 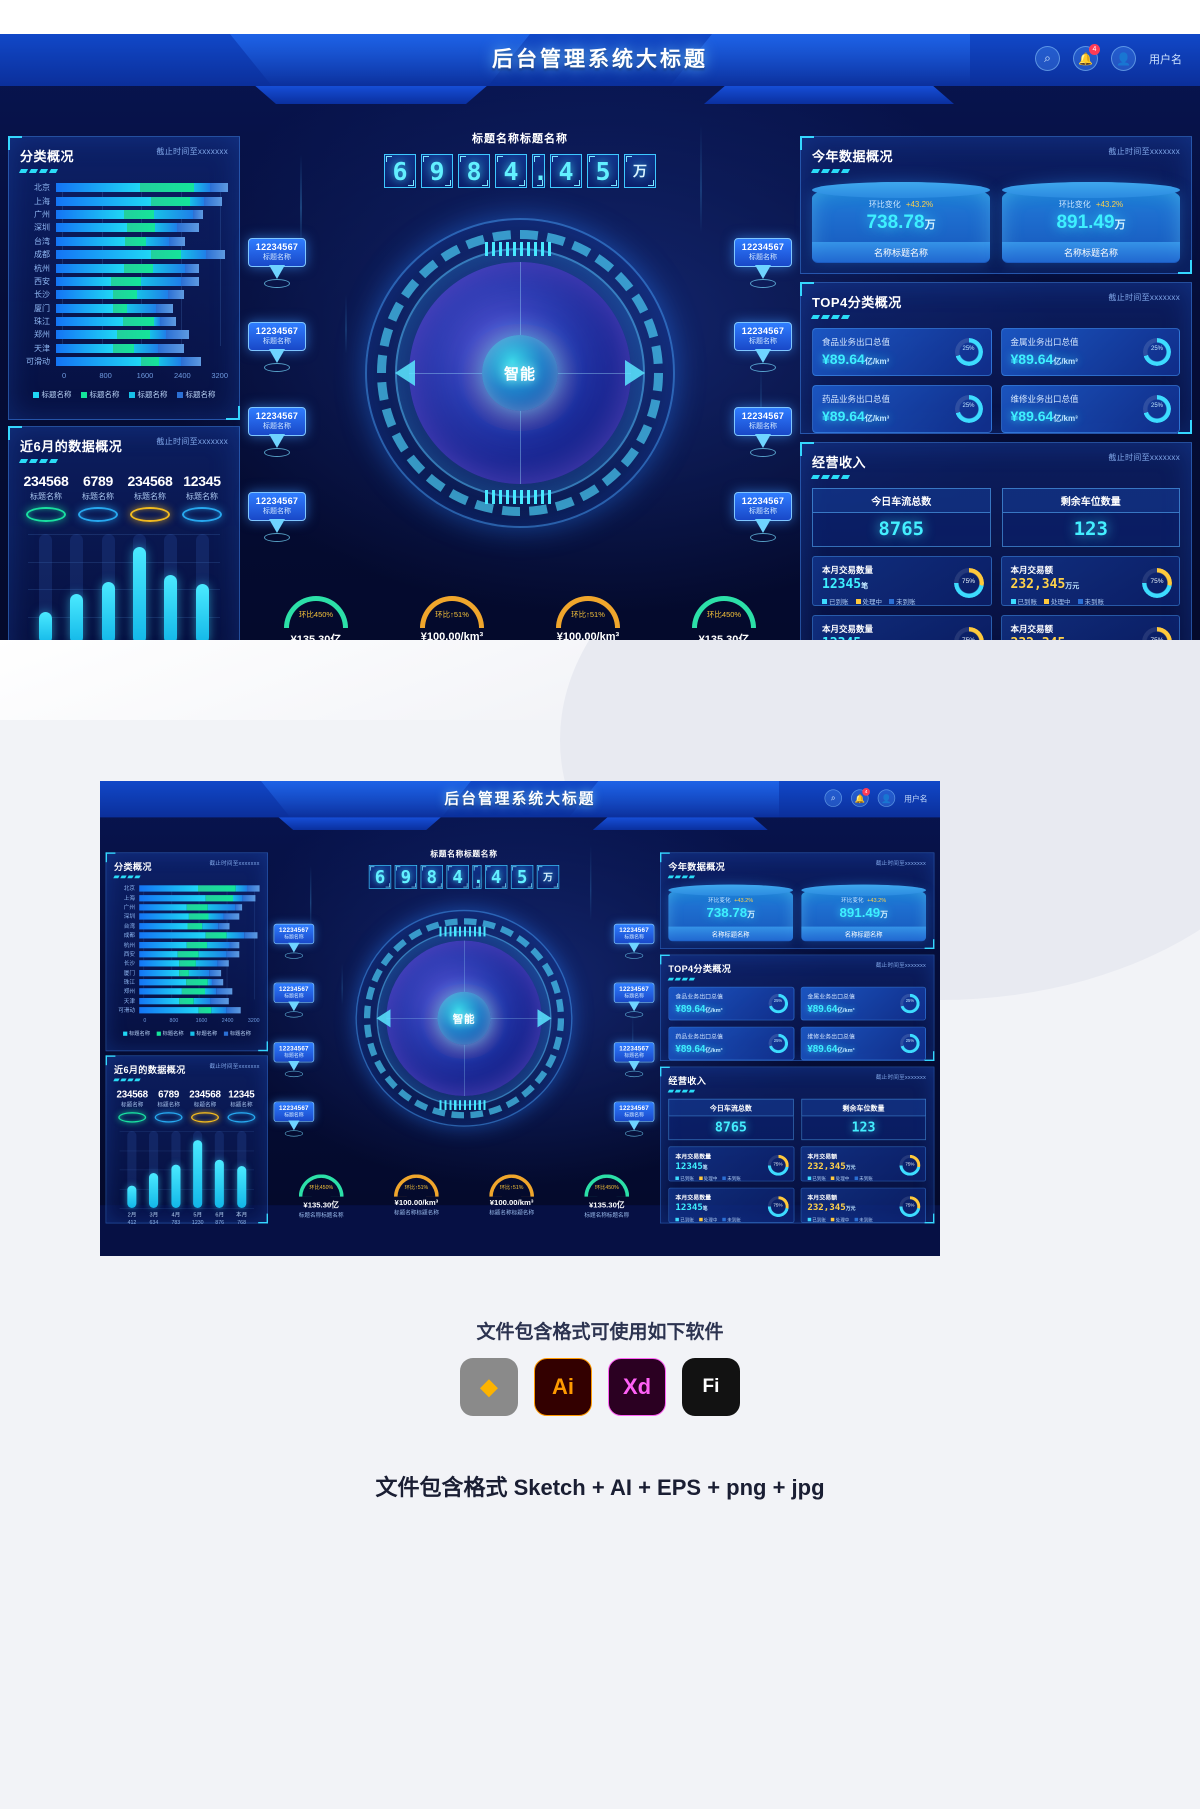 I want to click on axis-tick: 3200, so click(x=253, y=1020).